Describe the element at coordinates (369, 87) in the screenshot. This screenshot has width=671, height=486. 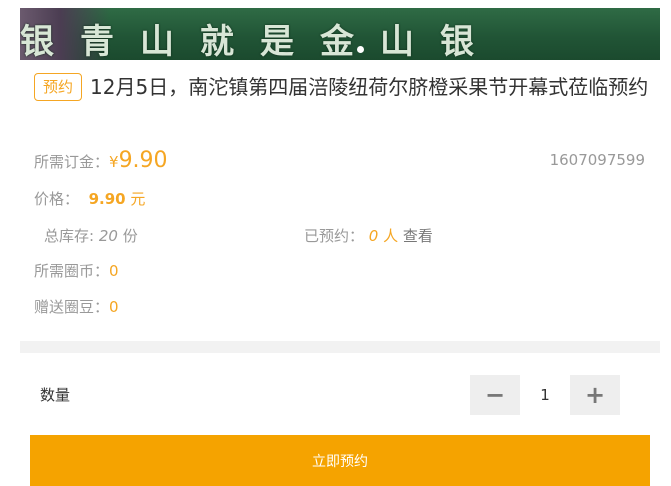
I see `product-title: 12月5日，南沱镇第四届涪陵纽荷尔脐橙采果节开幕式莅临预约` at that location.